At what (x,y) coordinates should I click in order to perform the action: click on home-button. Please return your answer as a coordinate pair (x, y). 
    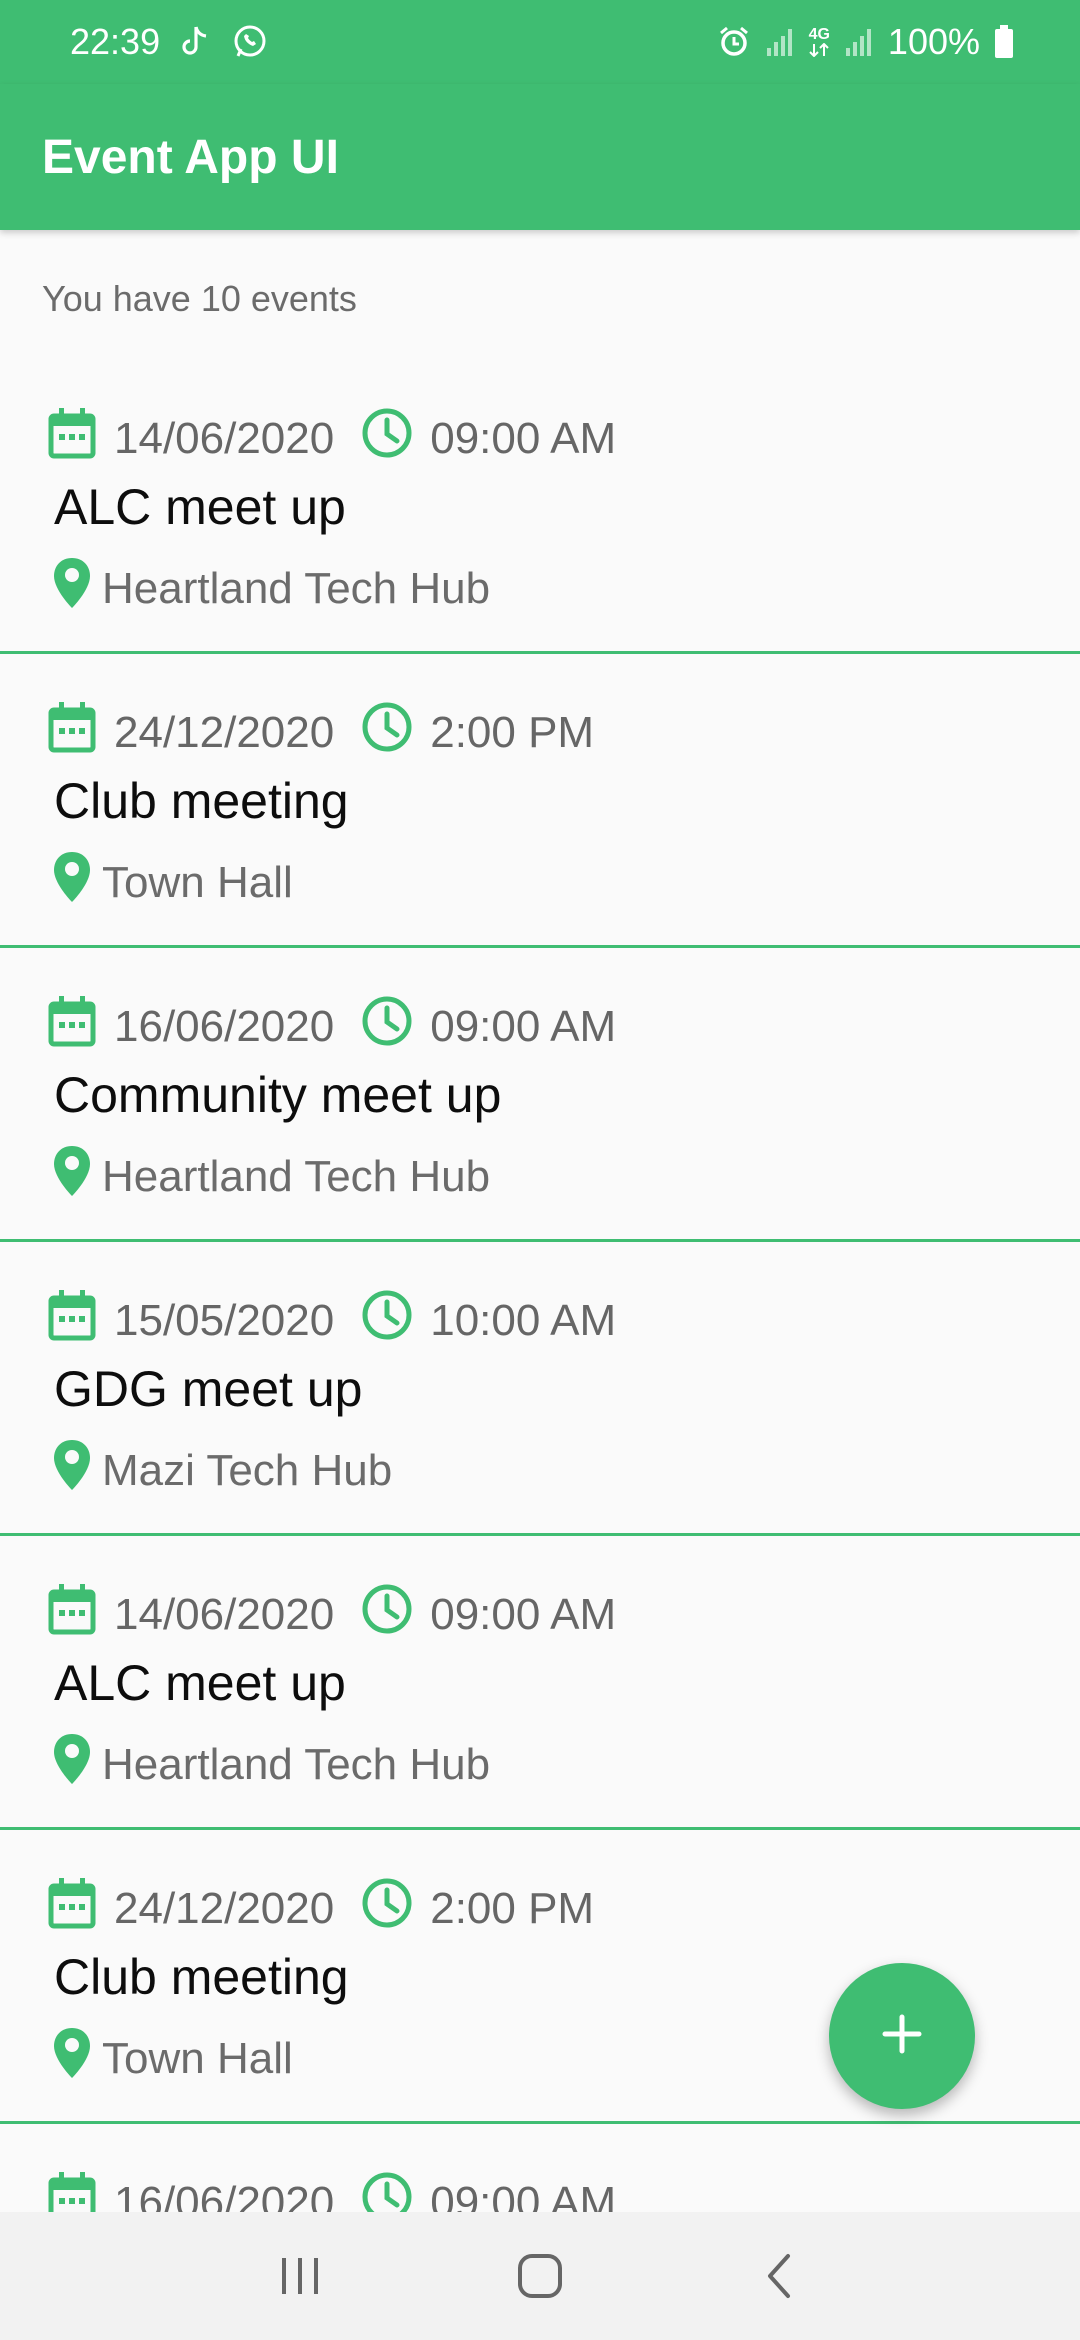
    Looking at the image, I should click on (540, 2276).